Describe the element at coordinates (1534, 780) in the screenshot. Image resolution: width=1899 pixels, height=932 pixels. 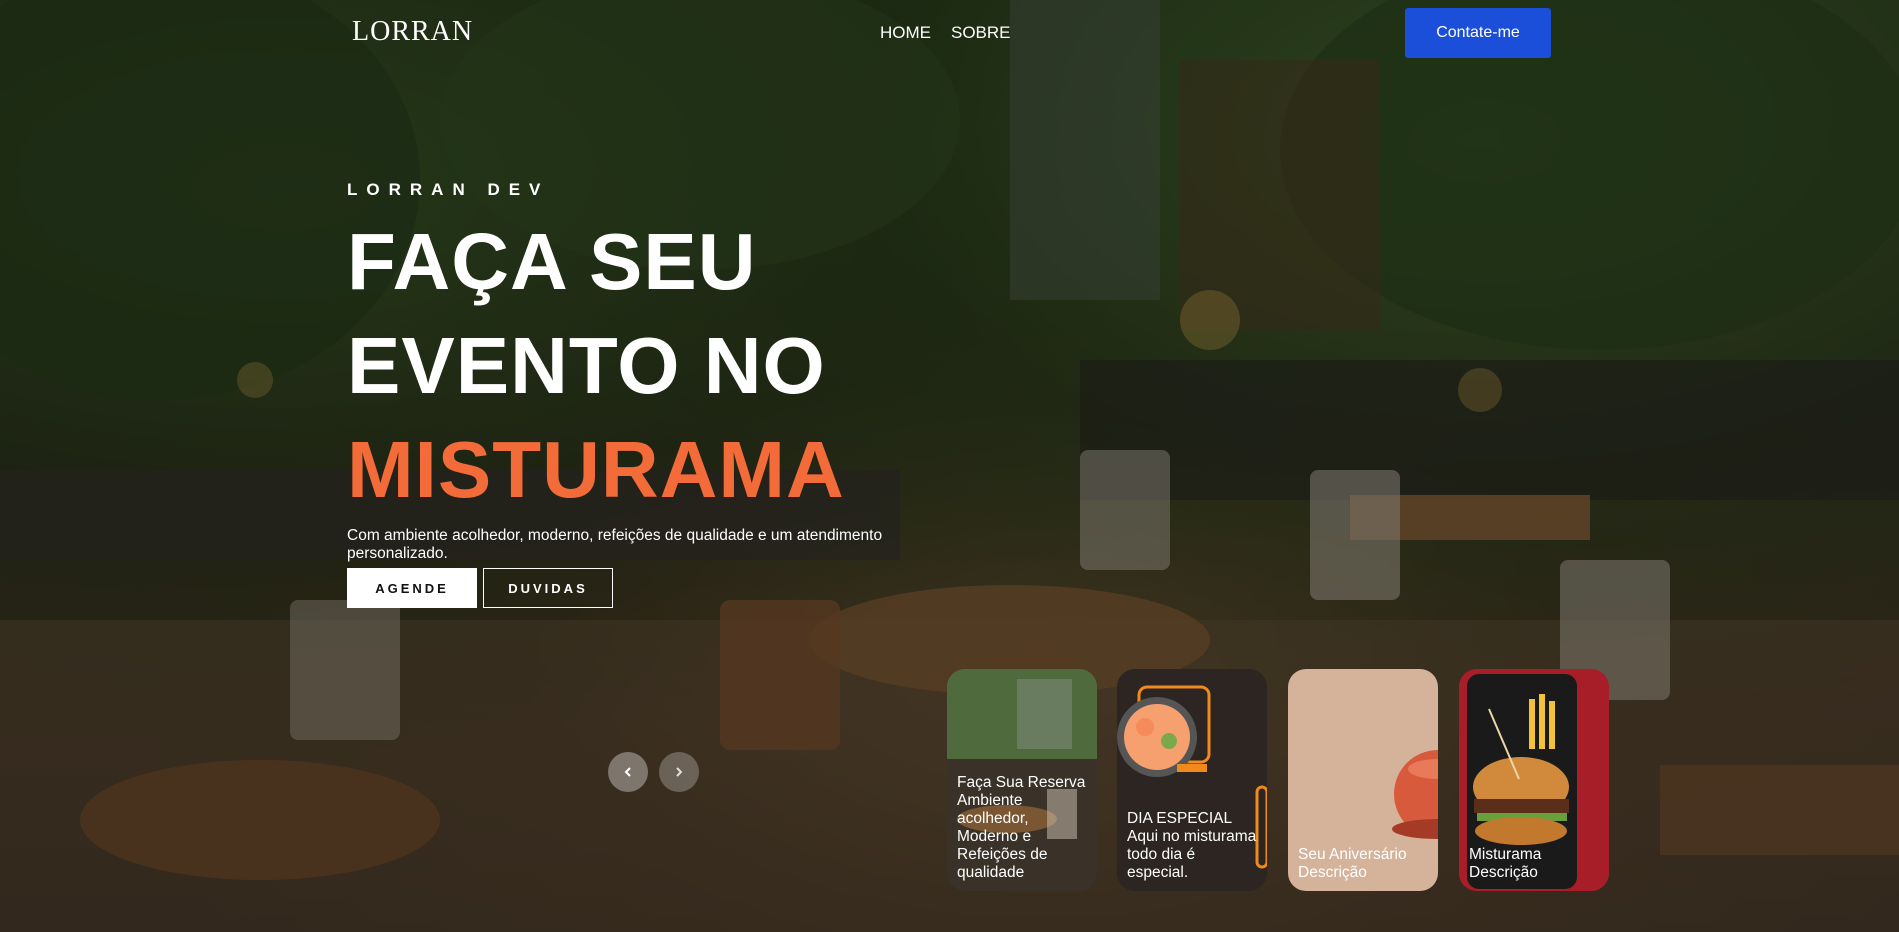
I see `card-misturama: Misturama Descrição` at that location.